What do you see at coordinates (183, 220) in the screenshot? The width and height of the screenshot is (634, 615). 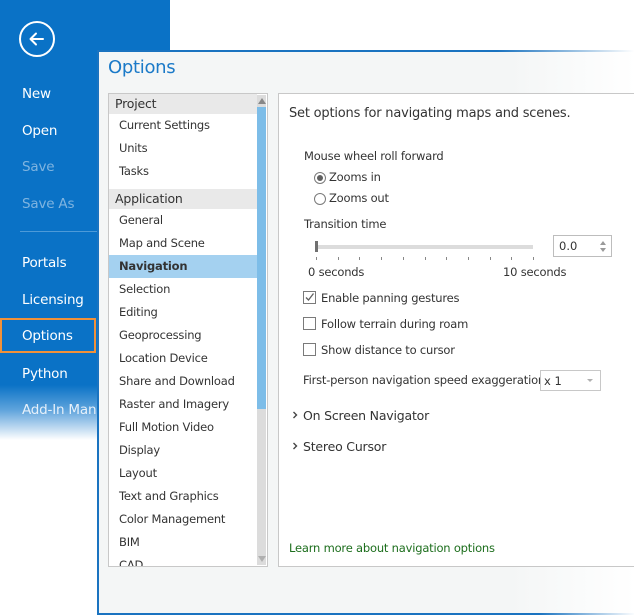 I see `category-general: General` at bounding box center [183, 220].